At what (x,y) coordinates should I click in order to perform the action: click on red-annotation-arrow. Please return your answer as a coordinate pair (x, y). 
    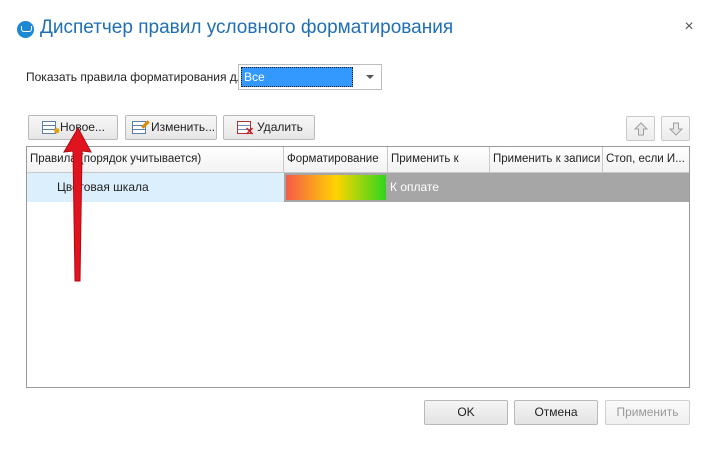
    Looking at the image, I should click on (77, 204).